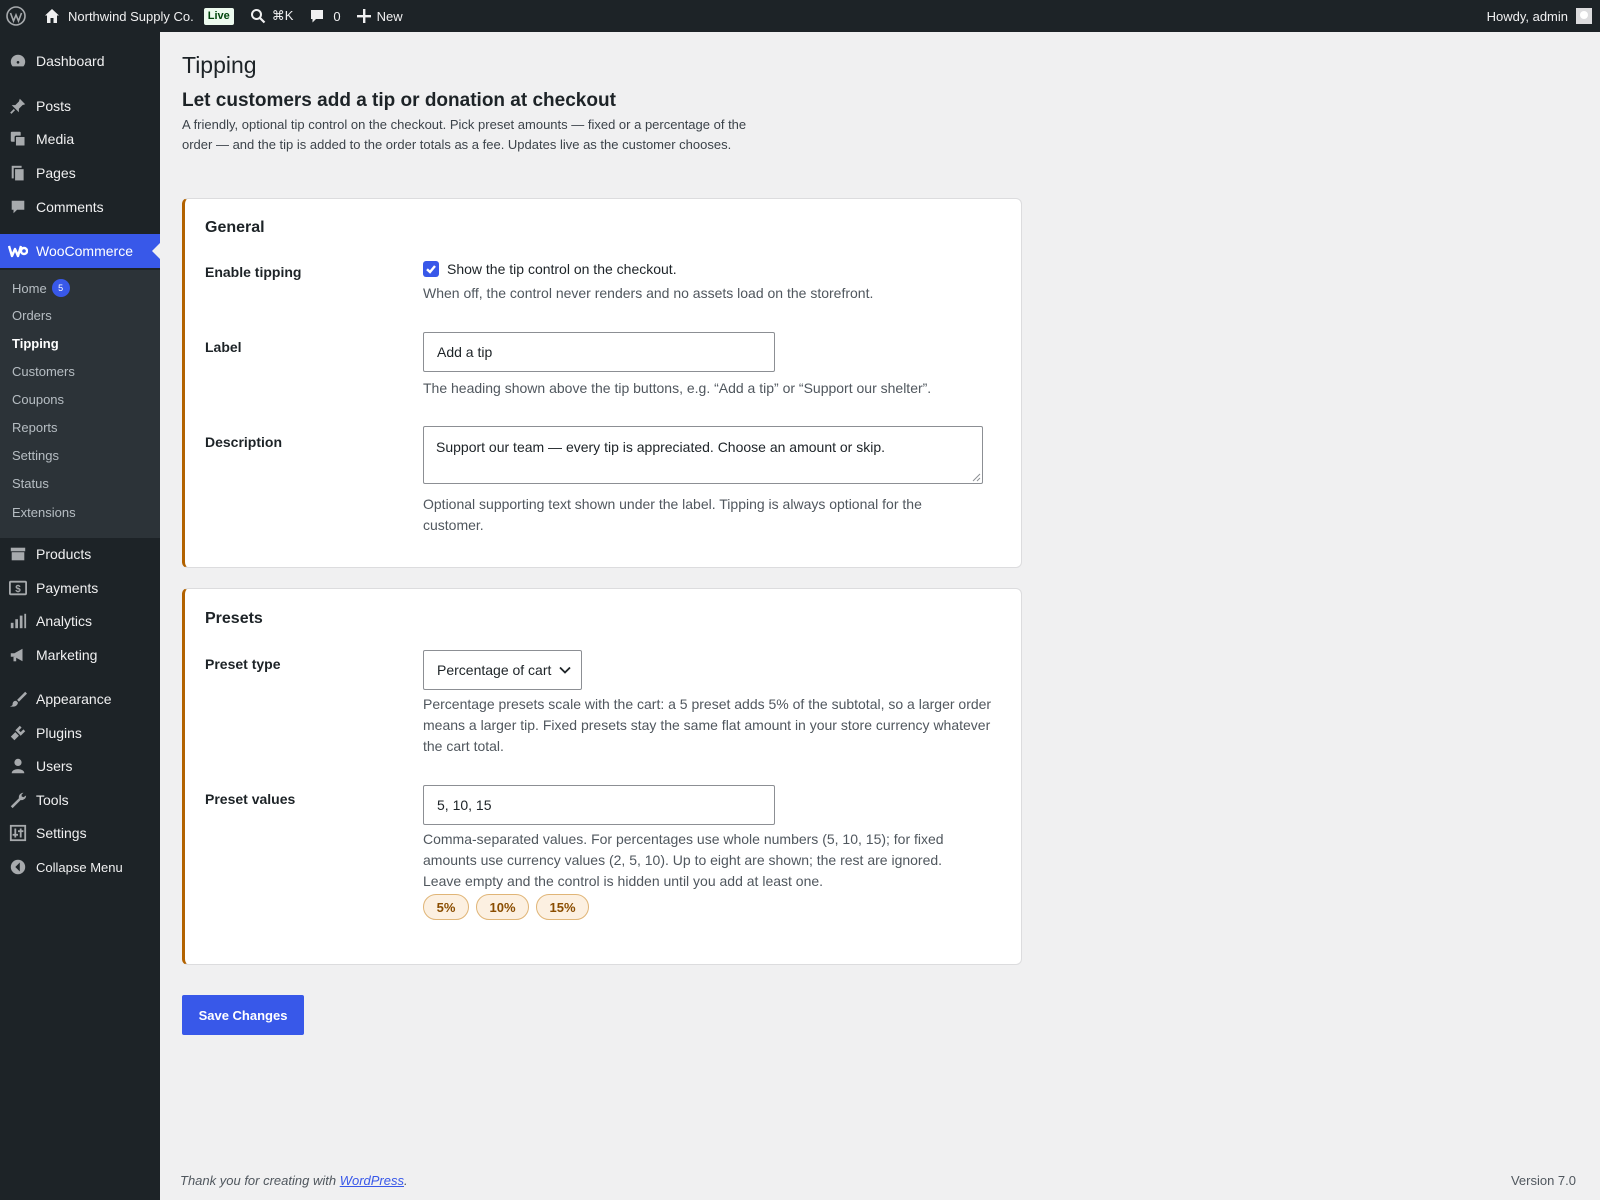 The width and height of the screenshot is (1600, 1200). I want to click on submenu-reports: Reports, so click(35, 427).